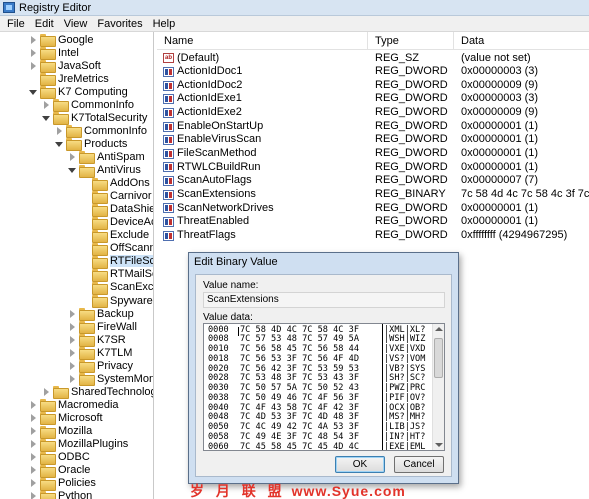 The image size is (589, 499). What do you see at coordinates (97, 340) in the screenshot?
I see `tree-node: K7SR` at bounding box center [97, 340].